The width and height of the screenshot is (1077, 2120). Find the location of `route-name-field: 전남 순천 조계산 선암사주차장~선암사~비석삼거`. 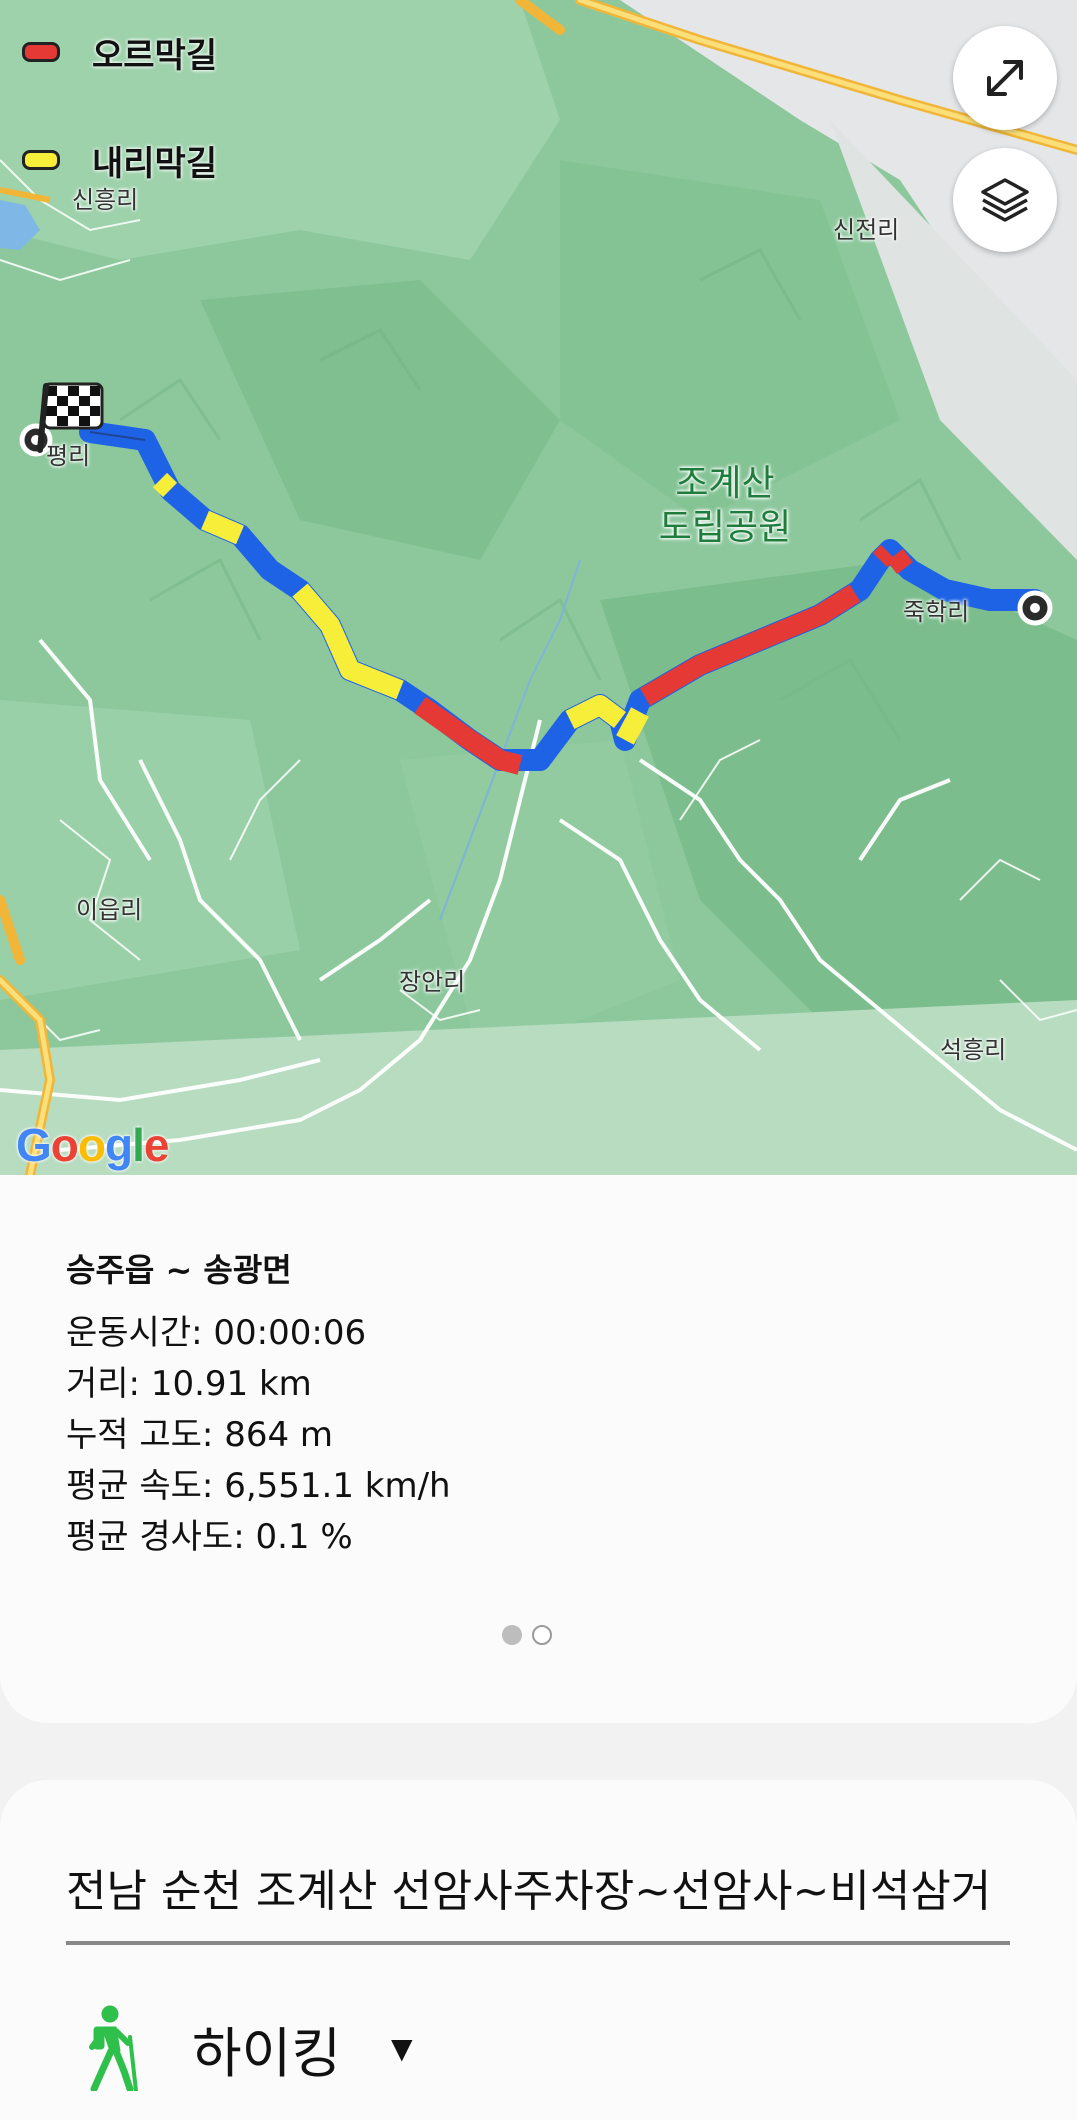

route-name-field: 전남 순천 조계산 선암사주차장~선암사~비석삼거 is located at coordinates (538, 1900).